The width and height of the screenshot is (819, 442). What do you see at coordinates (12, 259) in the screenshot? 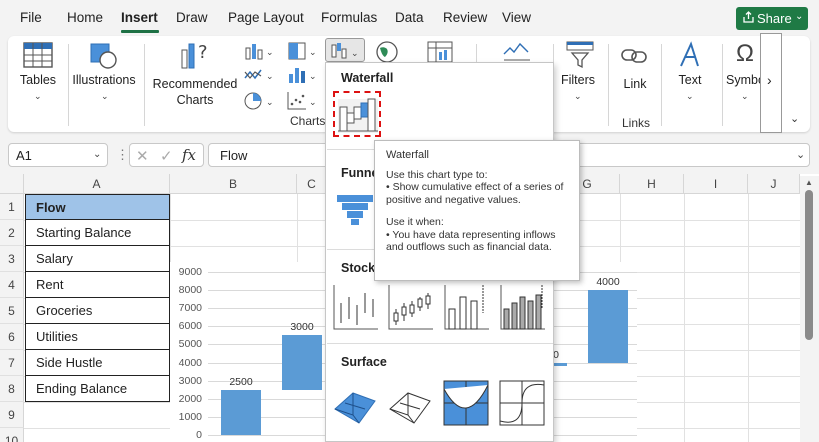
I see `row-header: 3` at bounding box center [12, 259].